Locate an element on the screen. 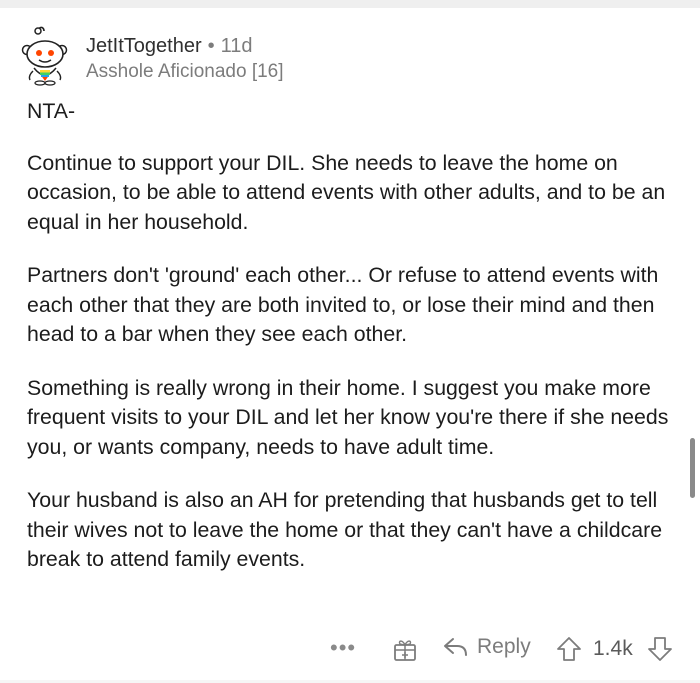 The height and width of the screenshot is (683, 700). comment-meta-line: JetItTogether • 11d is located at coordinates (185, 46).